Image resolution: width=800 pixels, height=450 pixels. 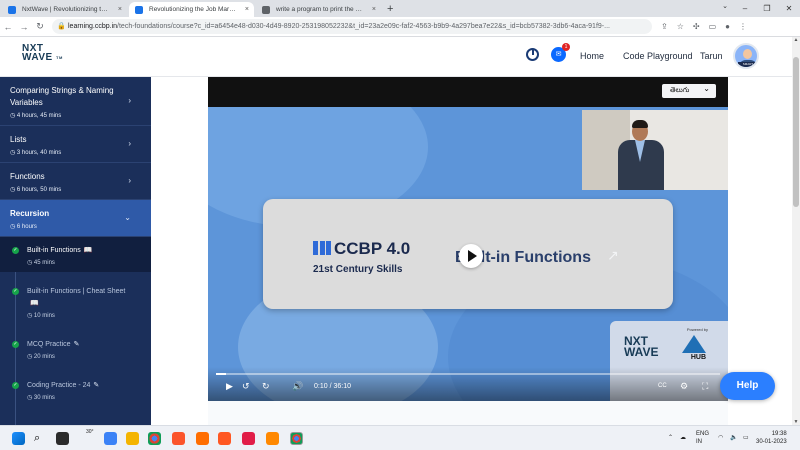 What do you see at coordinates (613, 255) in the screenshot?
I see `share-arrow-icon: ↗` at bounding box center [613, 255].